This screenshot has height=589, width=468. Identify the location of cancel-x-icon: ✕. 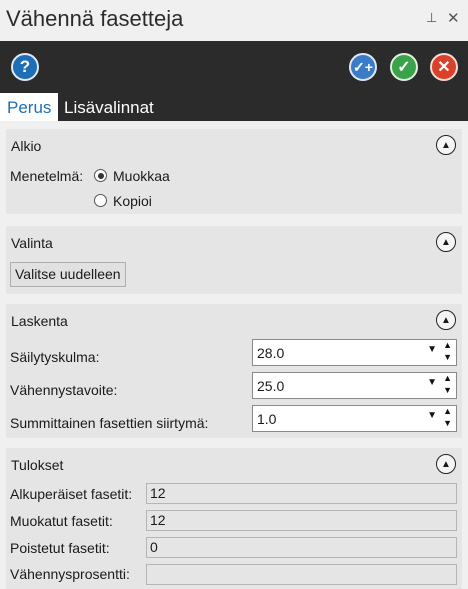
(444, 67).